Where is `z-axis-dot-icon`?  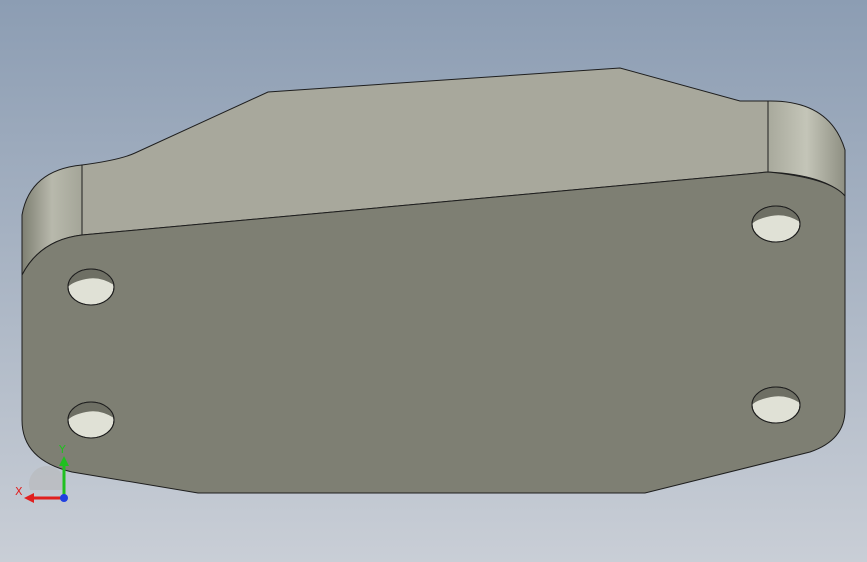
z-axis-dot-icon is located at coordinates (64, 498).